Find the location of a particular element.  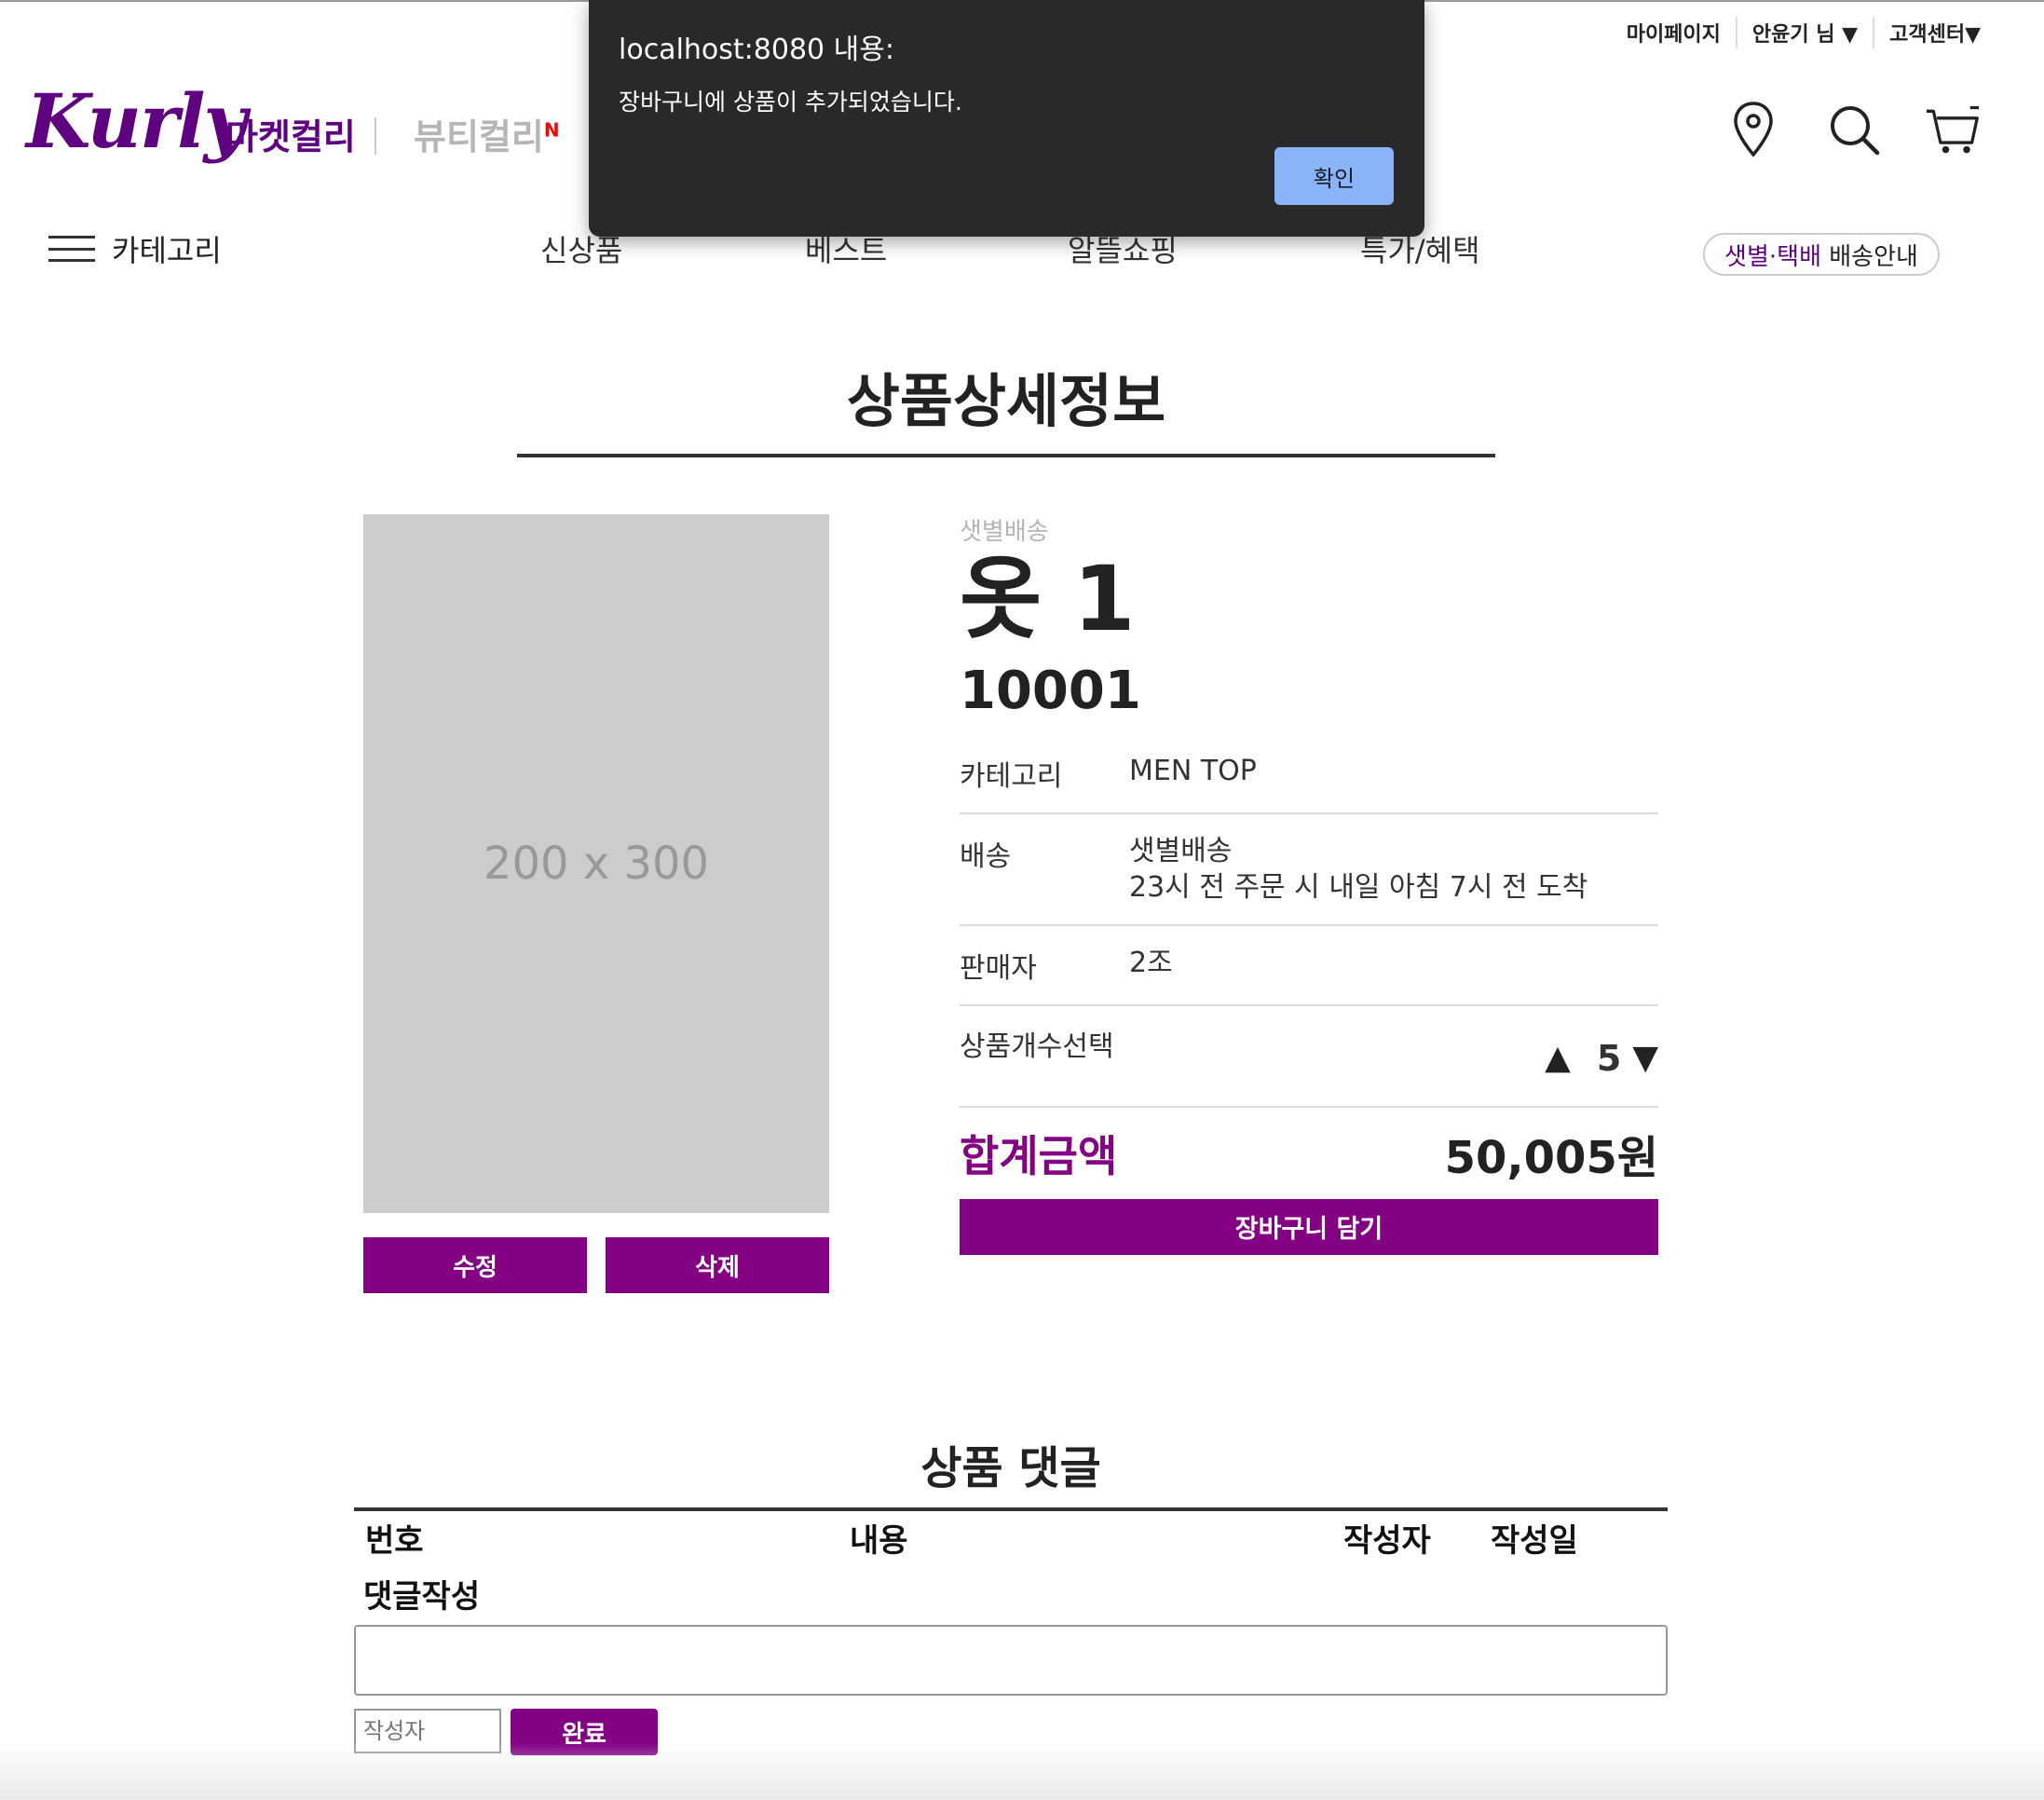

column-author: 작성자 is located at coordinates (1387, 1541).